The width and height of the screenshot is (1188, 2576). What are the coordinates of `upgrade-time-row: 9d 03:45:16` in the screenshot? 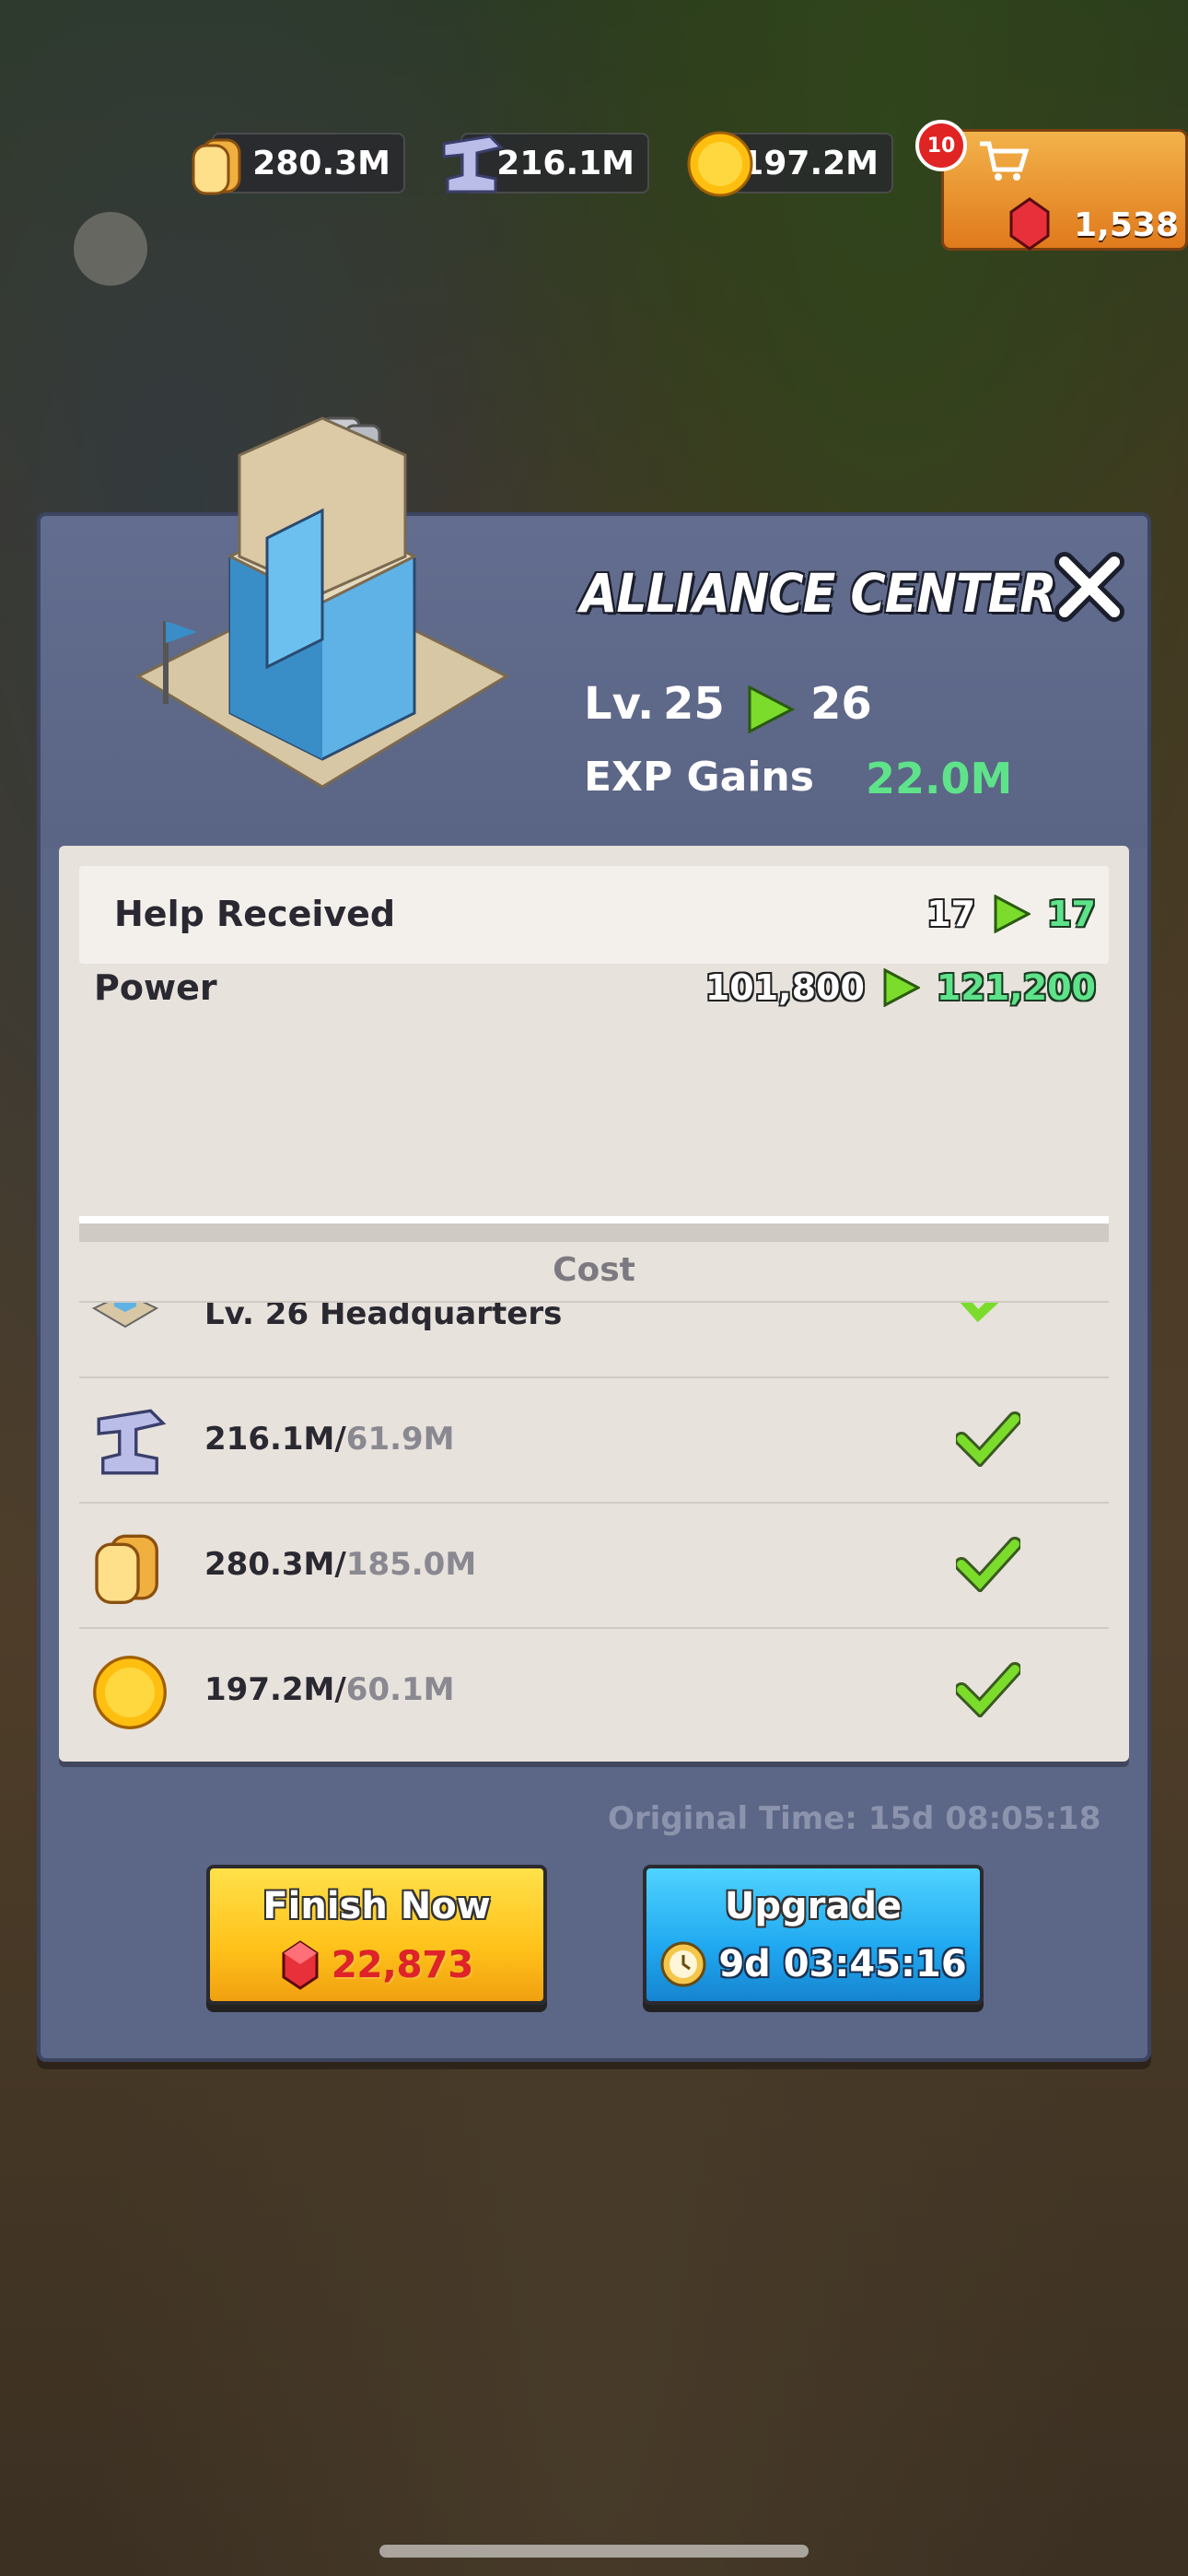 It's located at (813, 1964).